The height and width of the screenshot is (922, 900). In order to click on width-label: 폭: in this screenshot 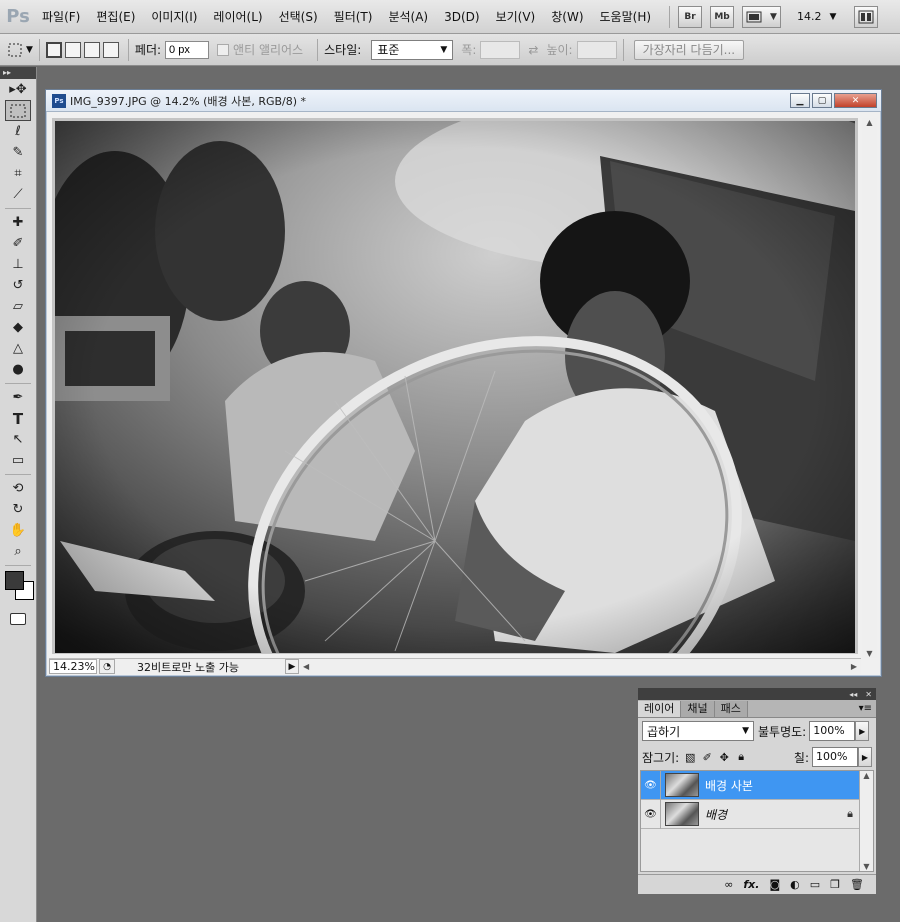, I will do `click(469, 50)`.